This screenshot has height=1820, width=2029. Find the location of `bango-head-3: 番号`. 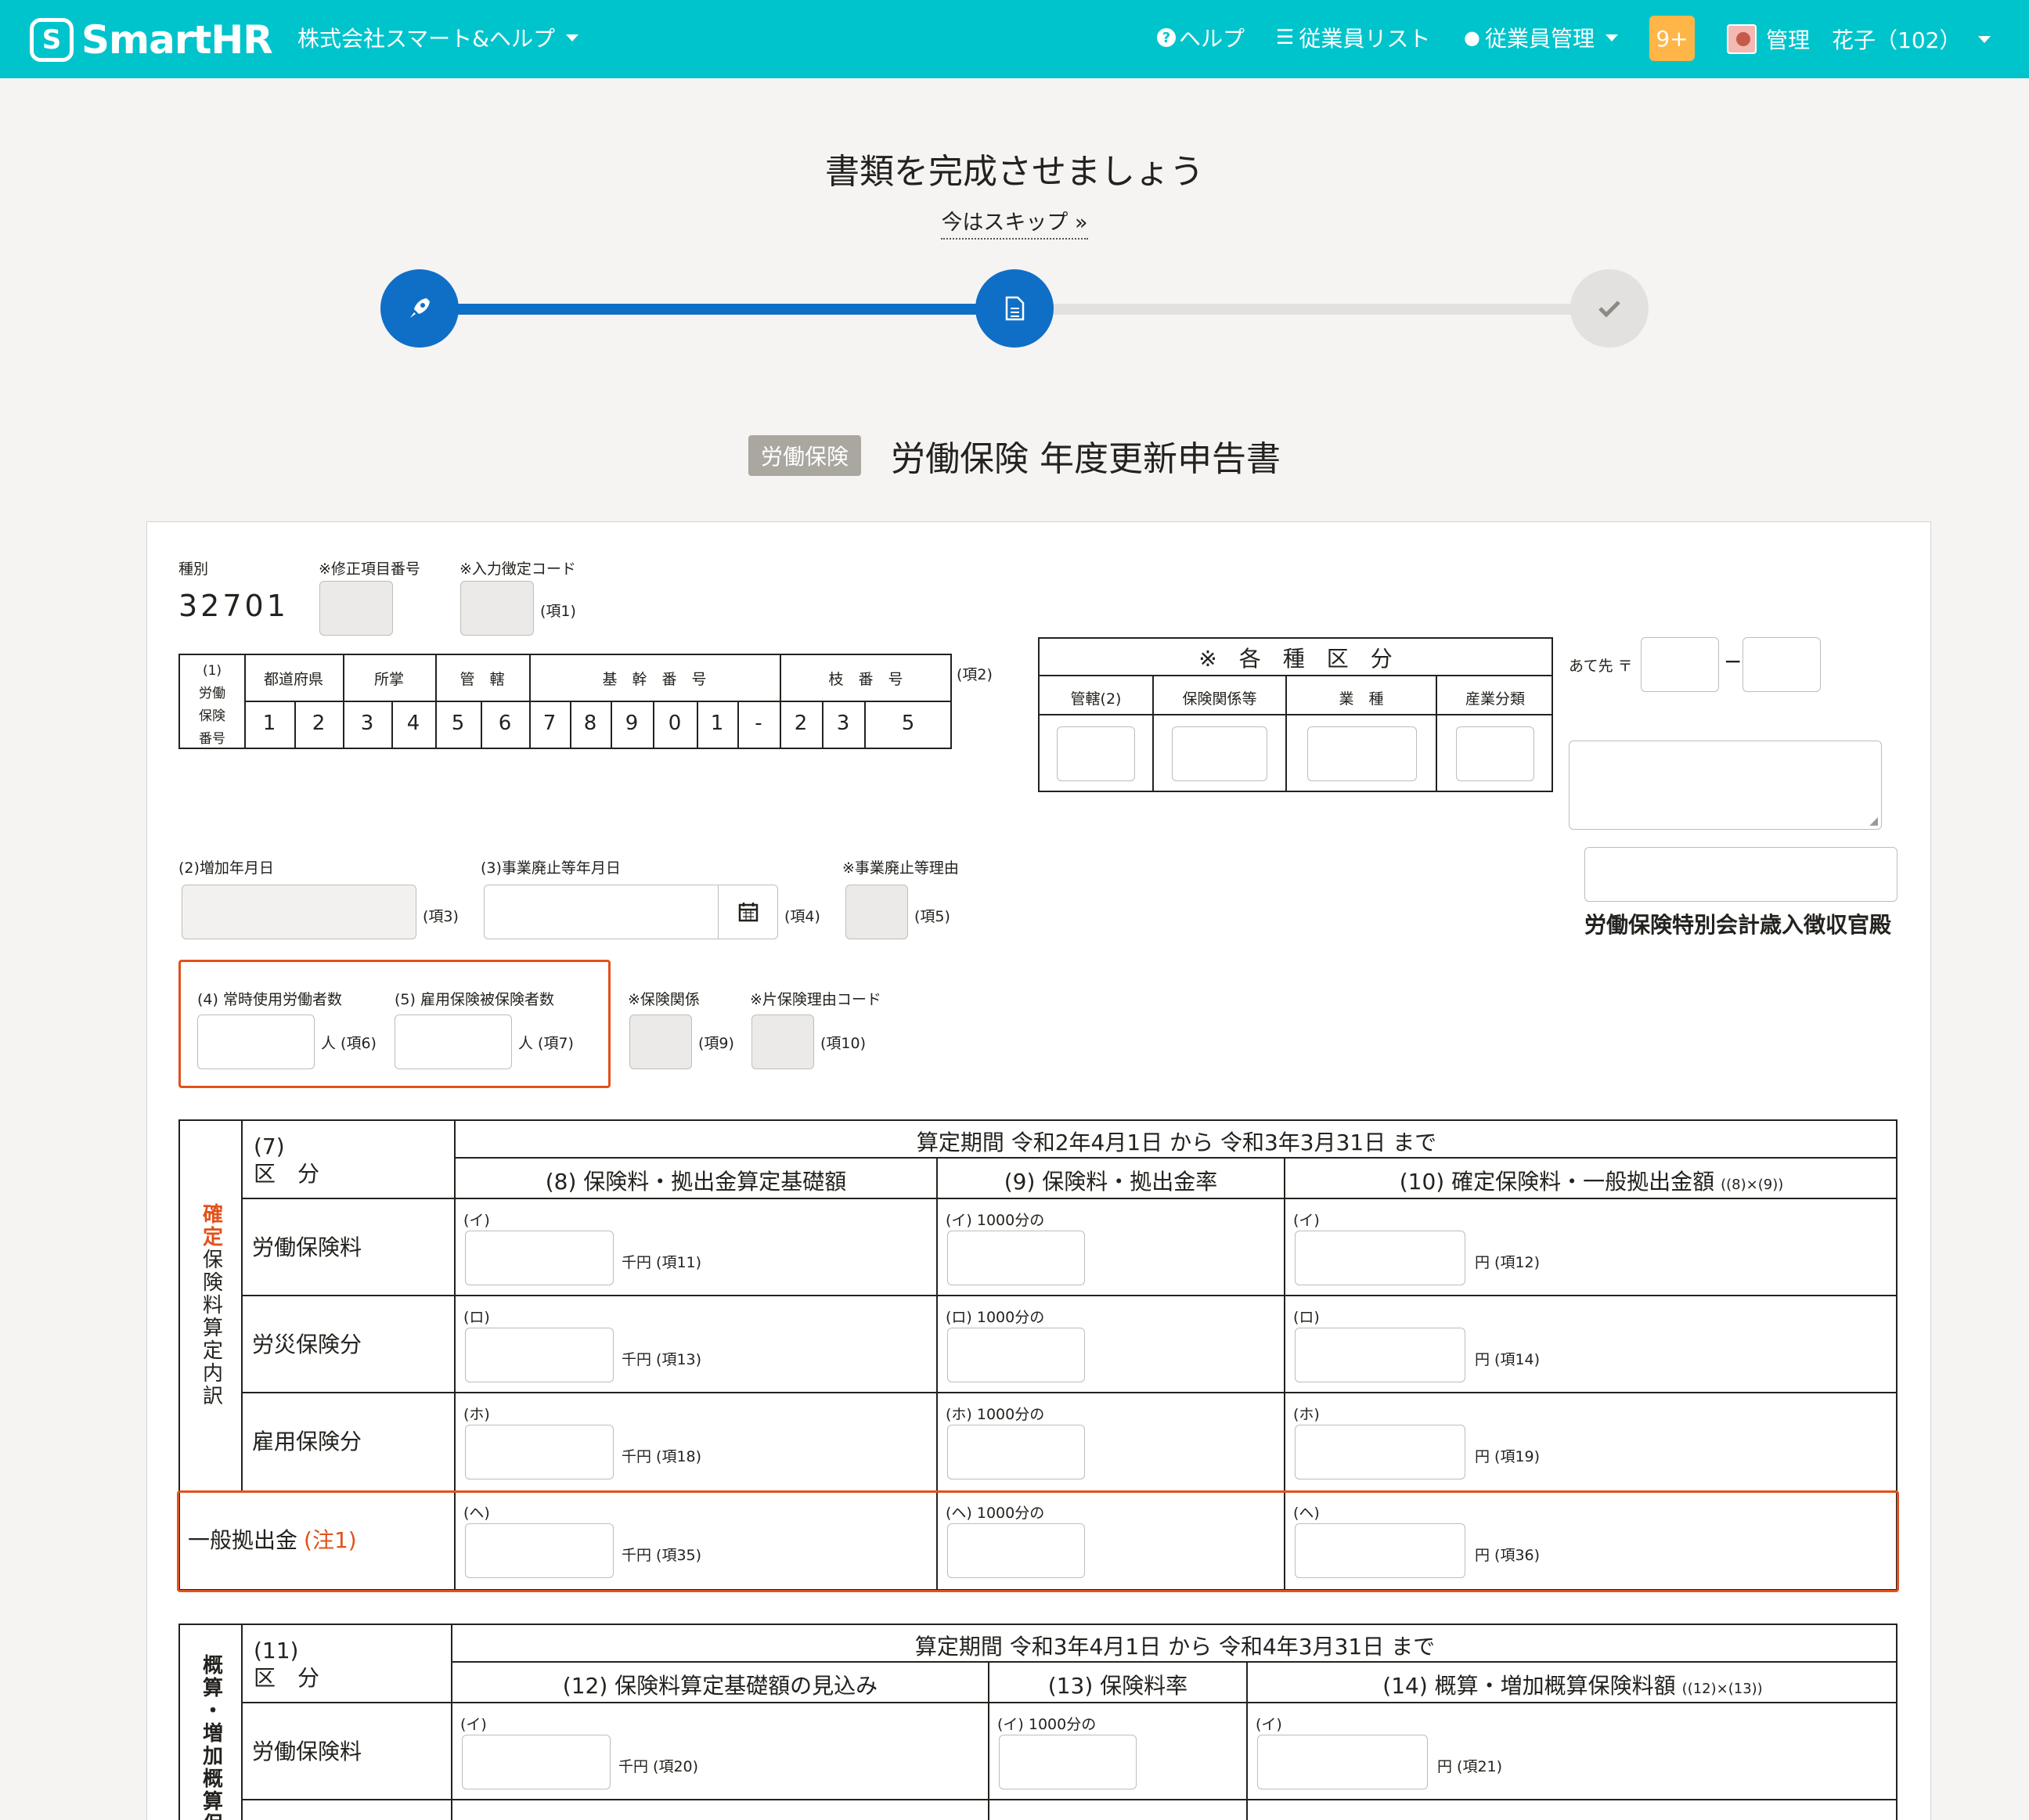

bango-head-3: 番号 is located at coordinates (212, 739).